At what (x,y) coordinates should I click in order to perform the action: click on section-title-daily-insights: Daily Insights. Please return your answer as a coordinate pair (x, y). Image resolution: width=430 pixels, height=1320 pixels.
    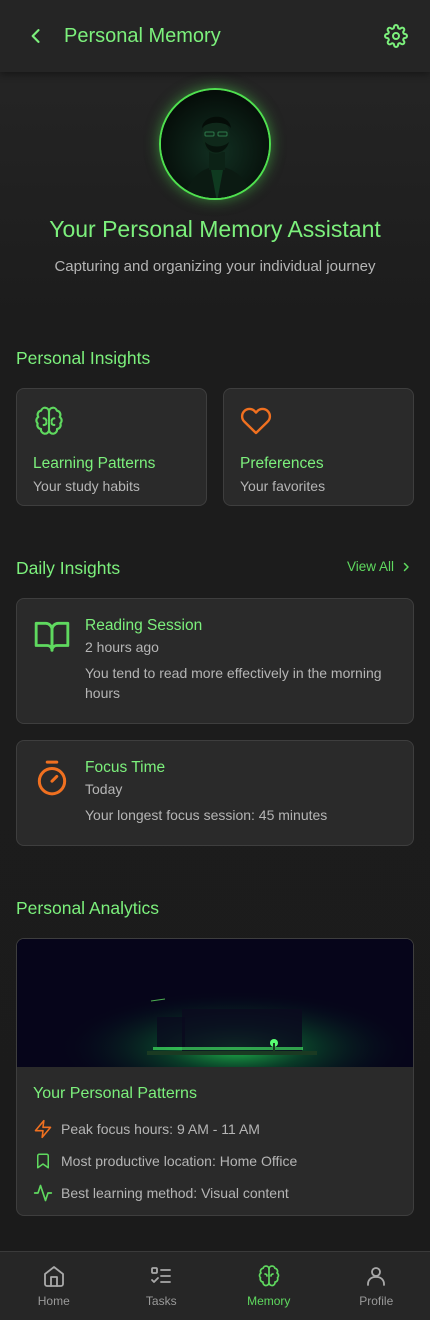
    Looking at the image, I should click on (68, 568).